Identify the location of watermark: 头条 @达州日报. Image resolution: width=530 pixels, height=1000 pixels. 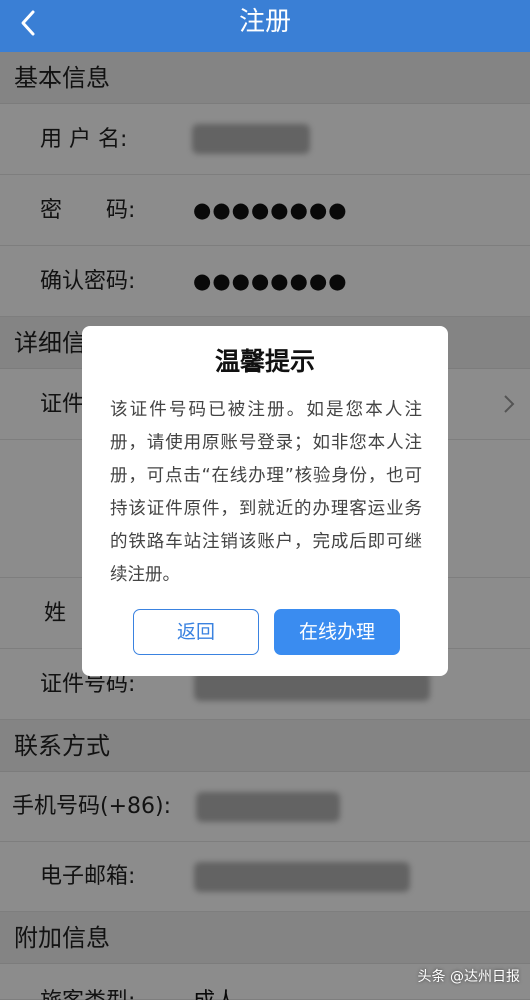
(468, 977).